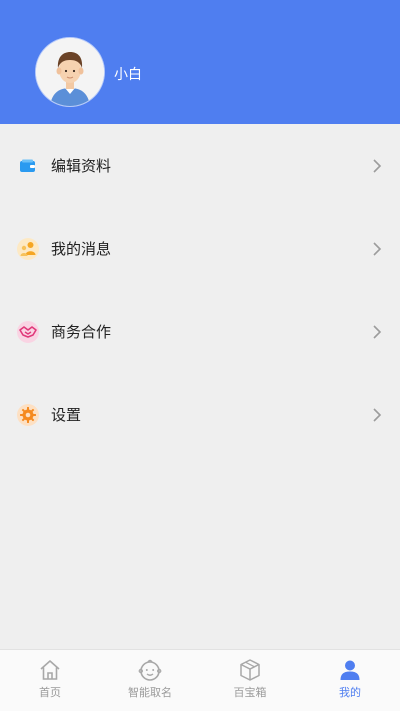  I want to click on menu-item-settings: 设置, so click(200, 414).